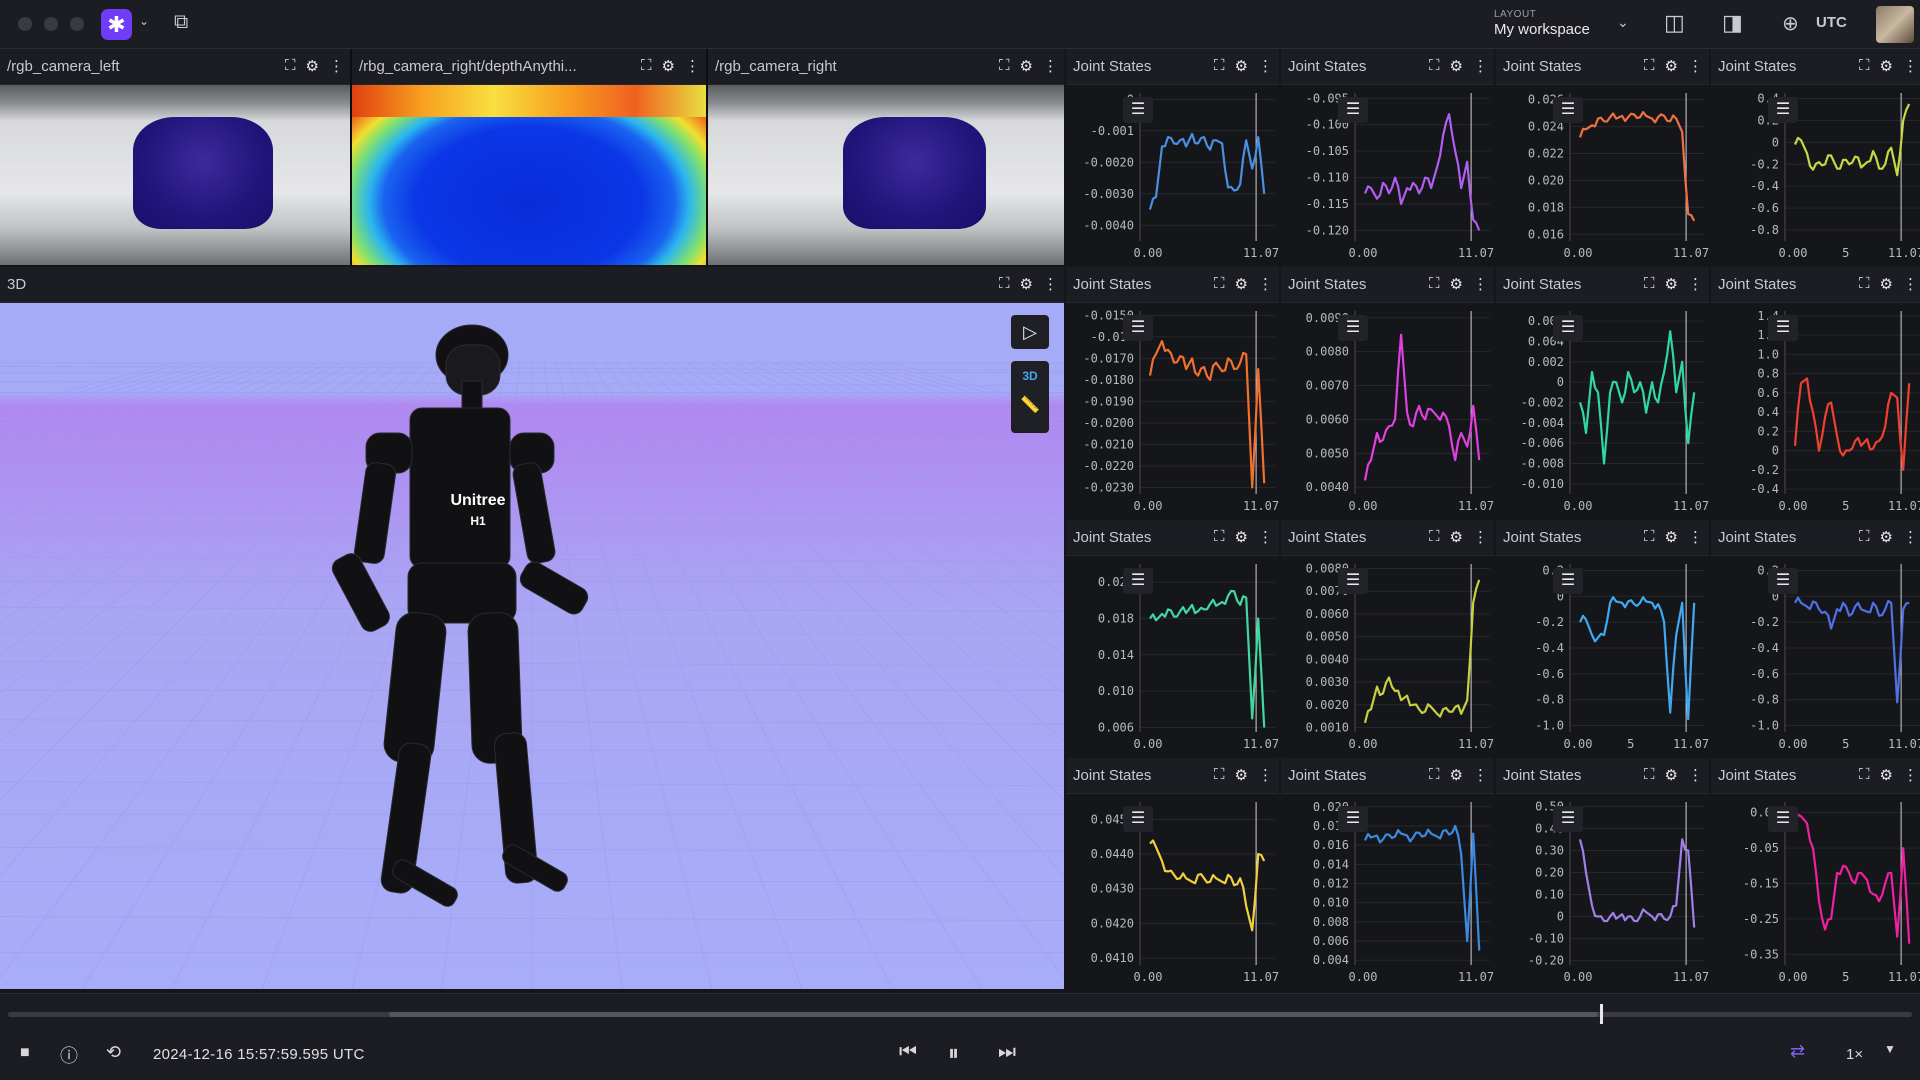  What do you see at coordinates (886, 175) in the screenshot?
I see `camera-image` at bounding box center [886, 175].